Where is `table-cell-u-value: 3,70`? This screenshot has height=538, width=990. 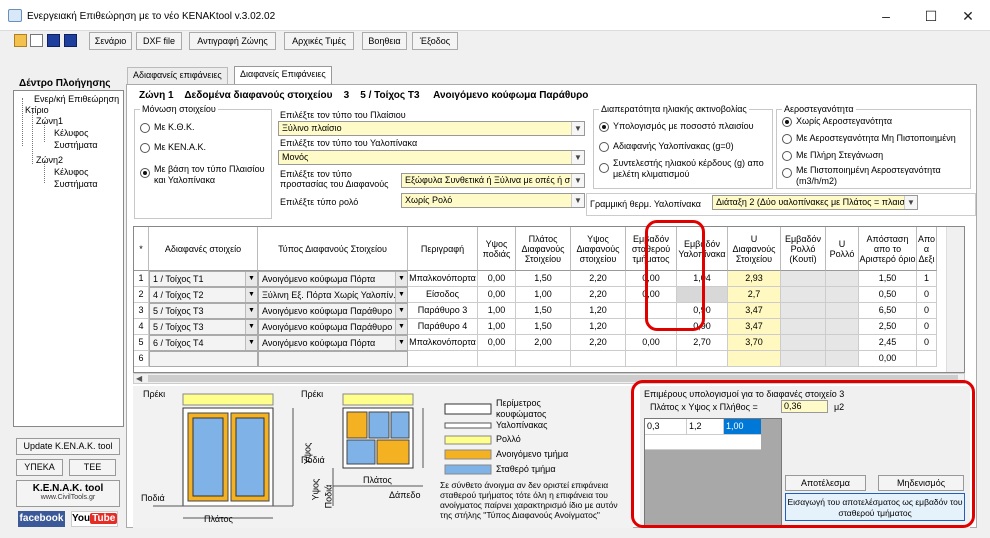
table-cell-u-value: 3,70 is located at coordinates (754, 343).